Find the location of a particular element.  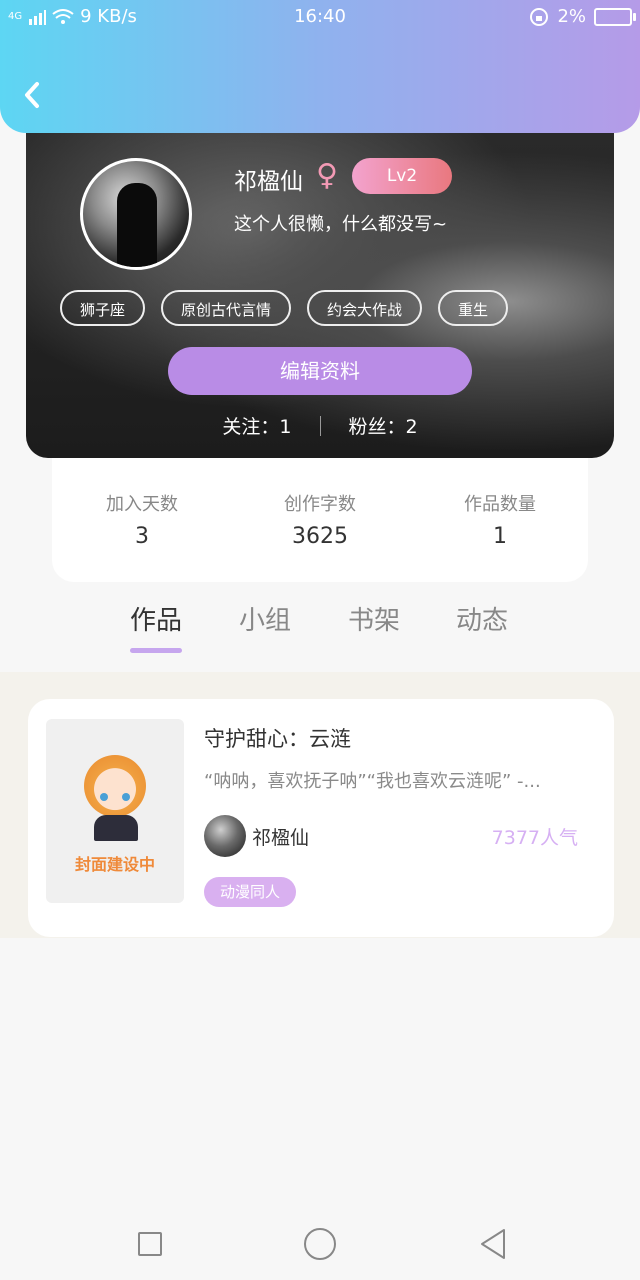

system-nav-bar is located at coordinates (320, 1245).